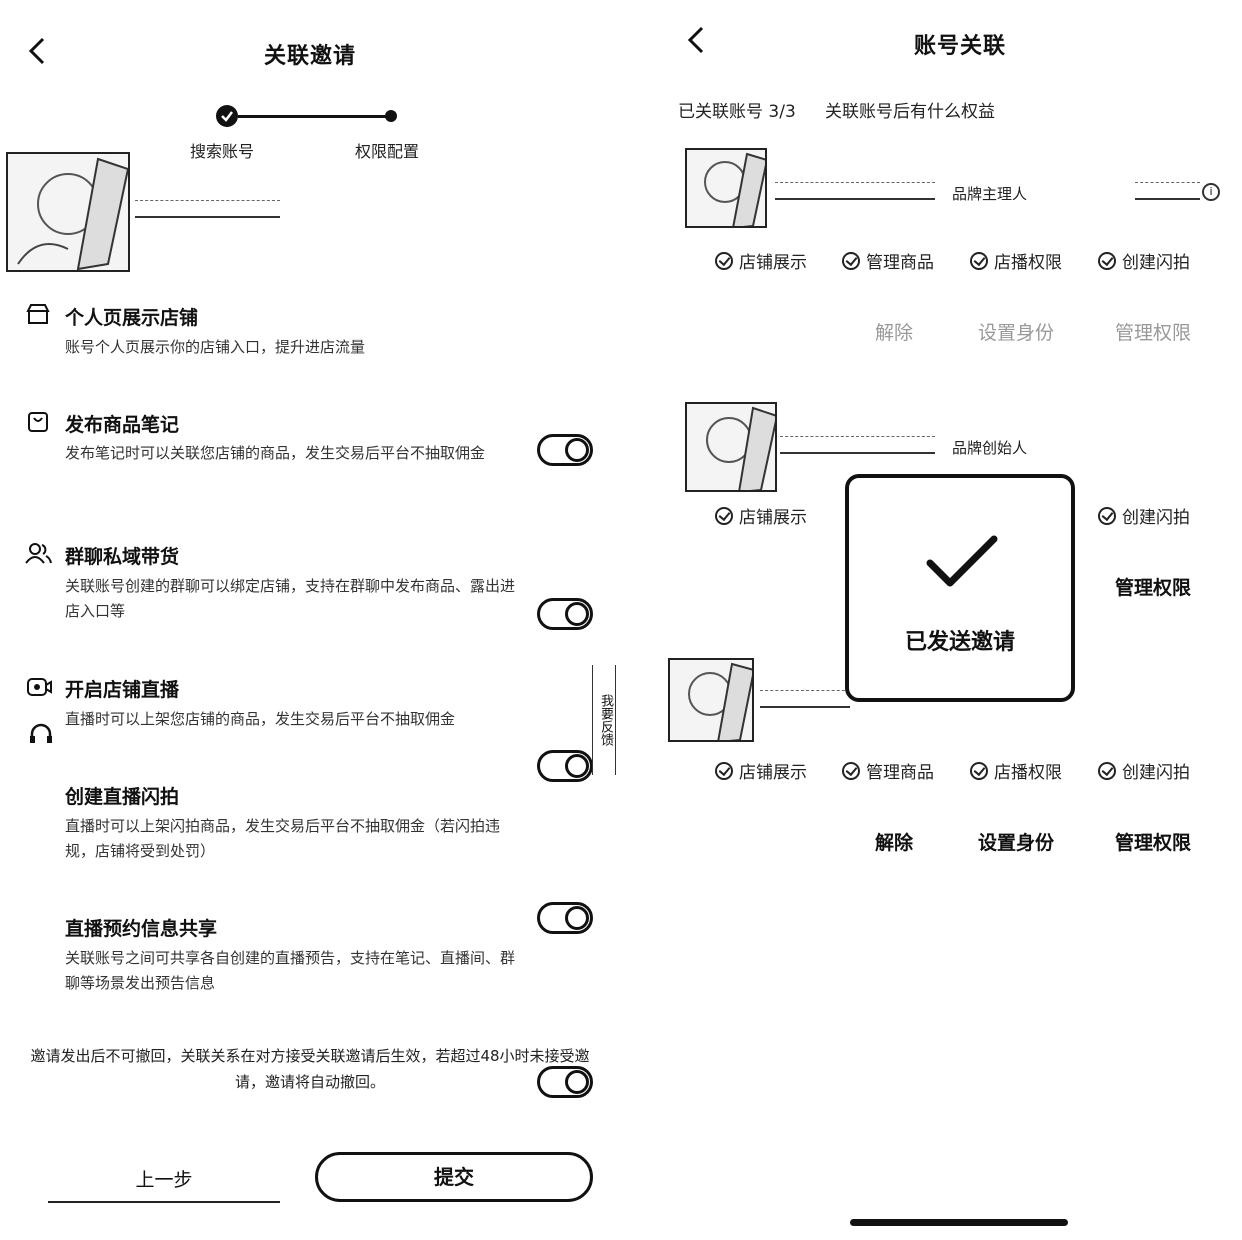 This screenshot has width=1242, height=1240. What do you see at coordinates (141, 929) in the screenshot?
I see `perm-title: 直播预约信息共享` at bounding box center [141, 929].